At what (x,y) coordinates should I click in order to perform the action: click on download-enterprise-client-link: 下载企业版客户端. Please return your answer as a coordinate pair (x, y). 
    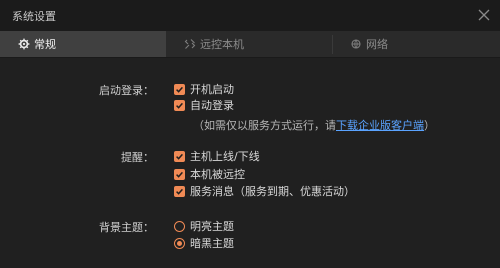
    Looking at the image, I should click on (380, 125).